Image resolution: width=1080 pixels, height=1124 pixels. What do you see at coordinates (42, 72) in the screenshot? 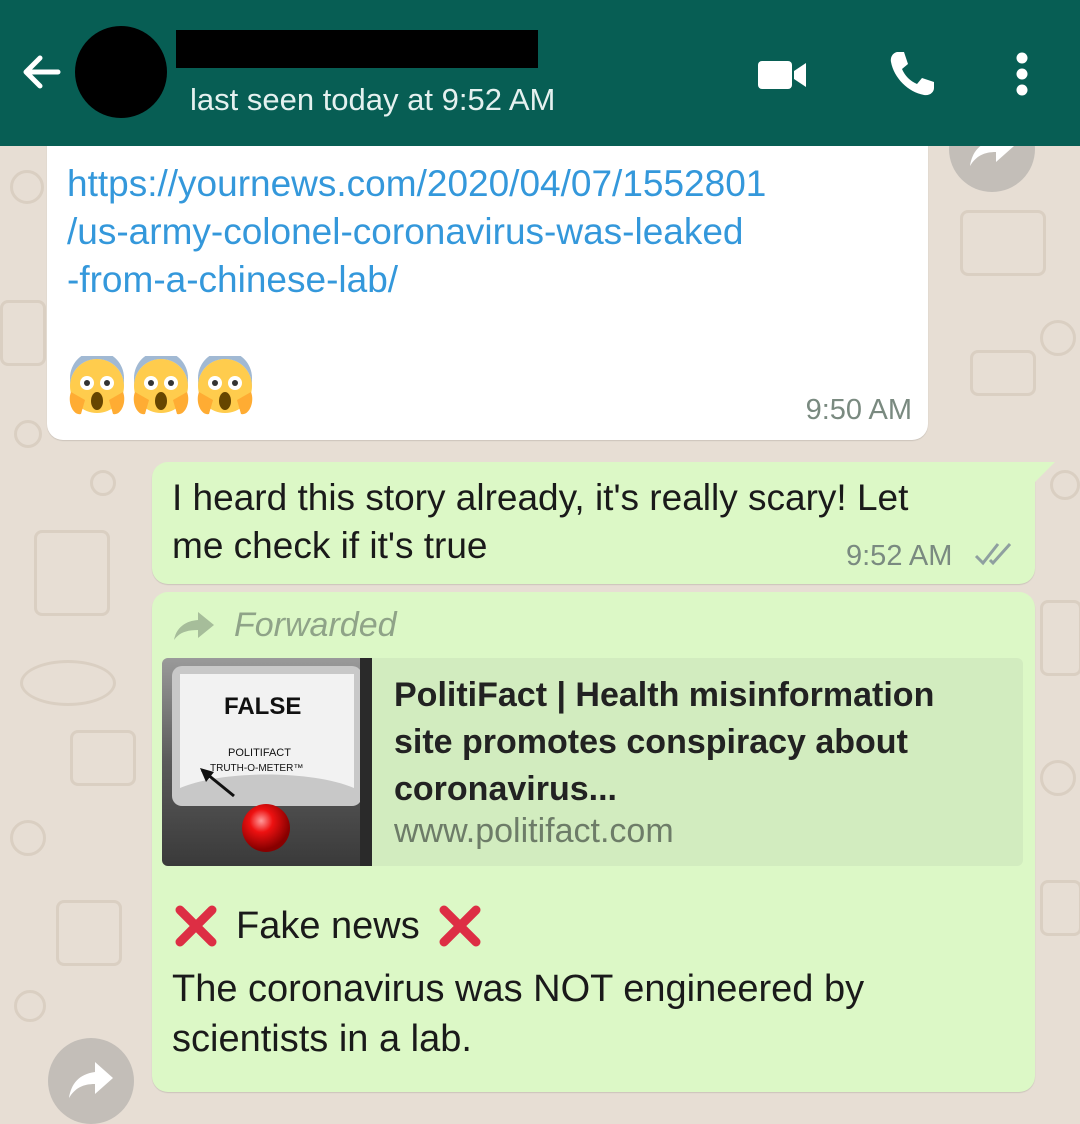
I see `back-arrow-icon` at bounding box center [42, 72].